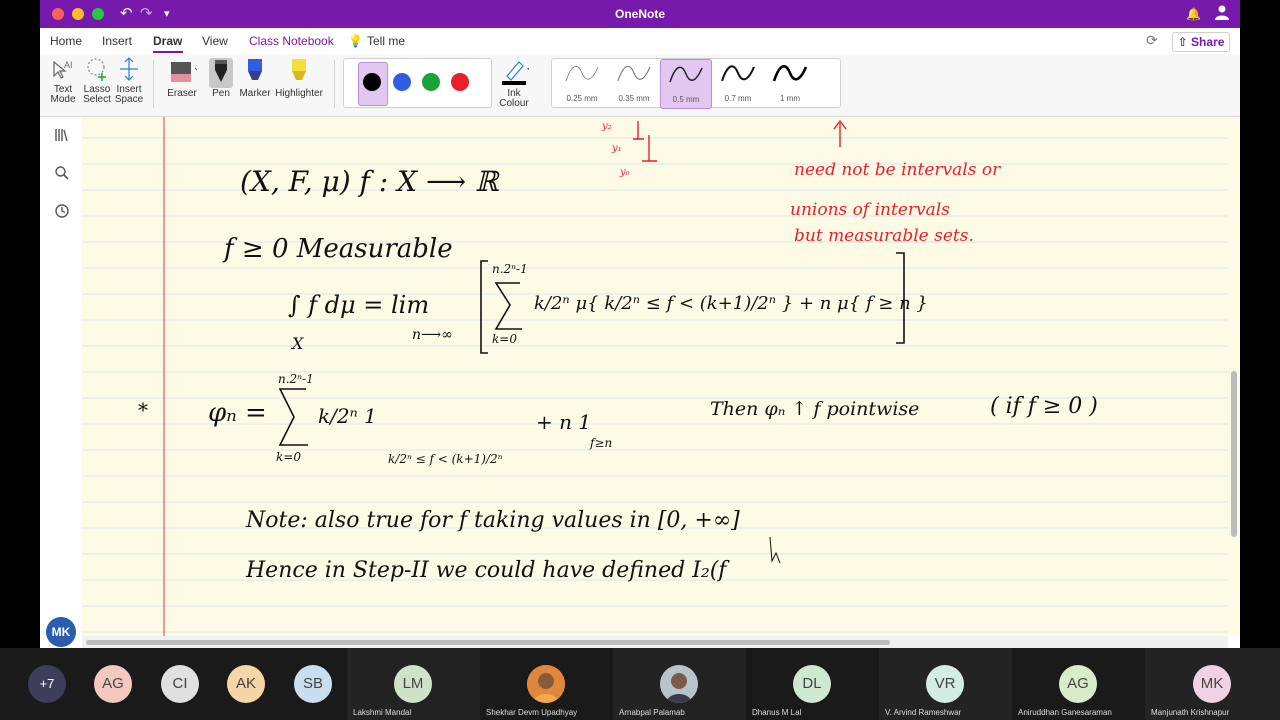 The image size is (1280, 720). I want to click on vertical-scroll-thumb, so click(1234, 454).